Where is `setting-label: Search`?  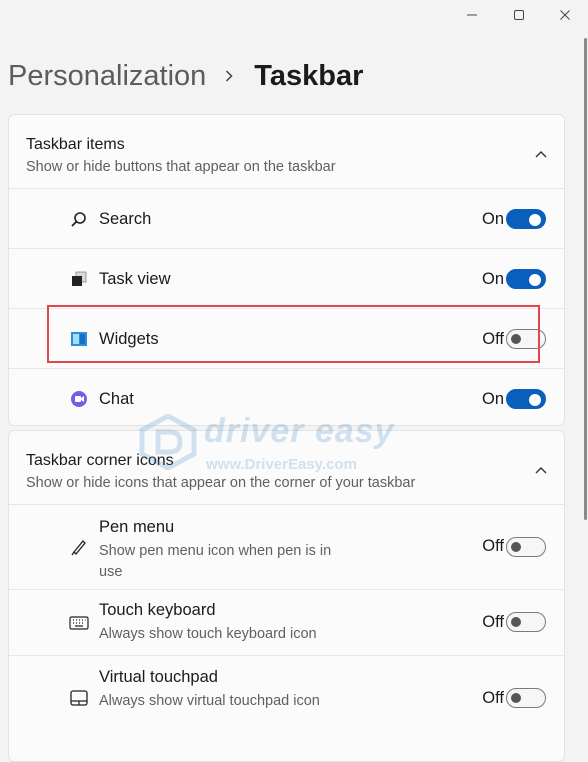 setting-label: Search is located at coordinates (125, 219).